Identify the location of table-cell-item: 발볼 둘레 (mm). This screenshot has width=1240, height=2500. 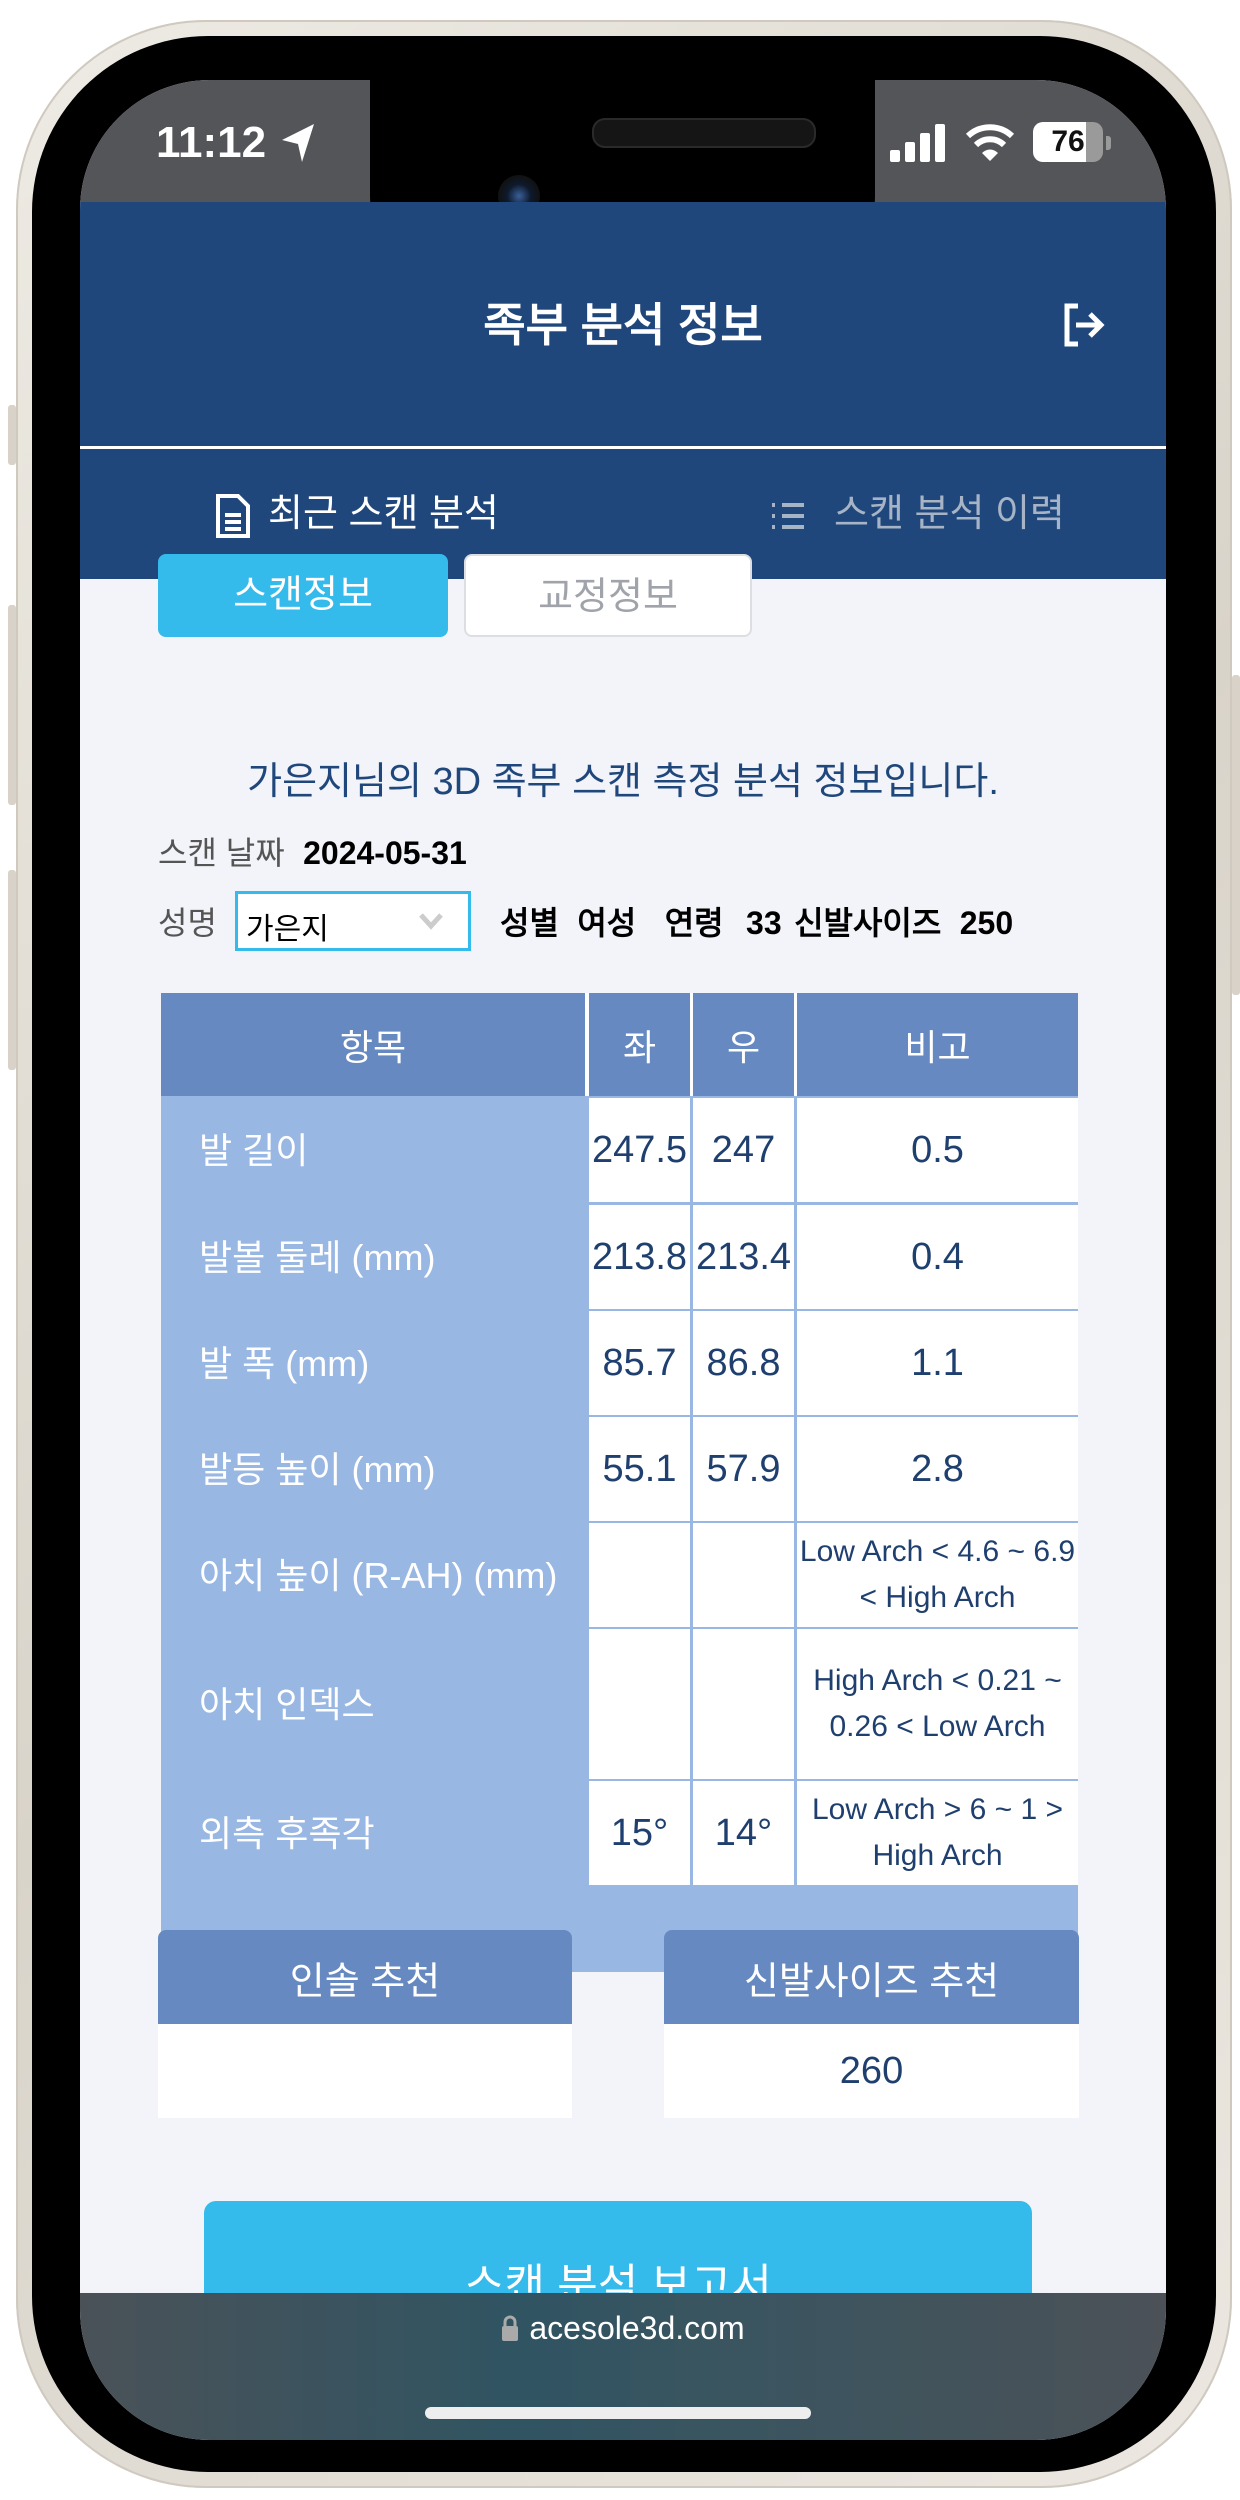
(373, 1257).